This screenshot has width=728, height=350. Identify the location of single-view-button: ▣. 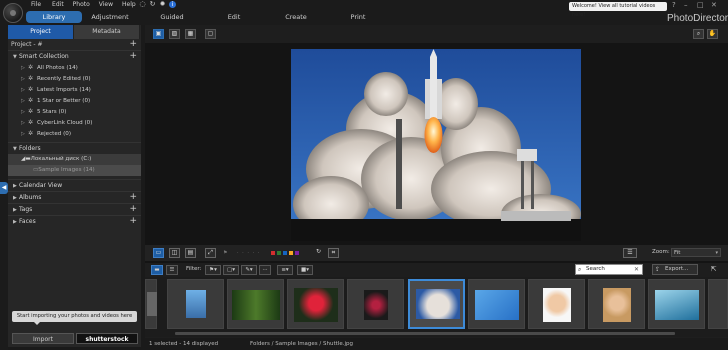
(158, 34).